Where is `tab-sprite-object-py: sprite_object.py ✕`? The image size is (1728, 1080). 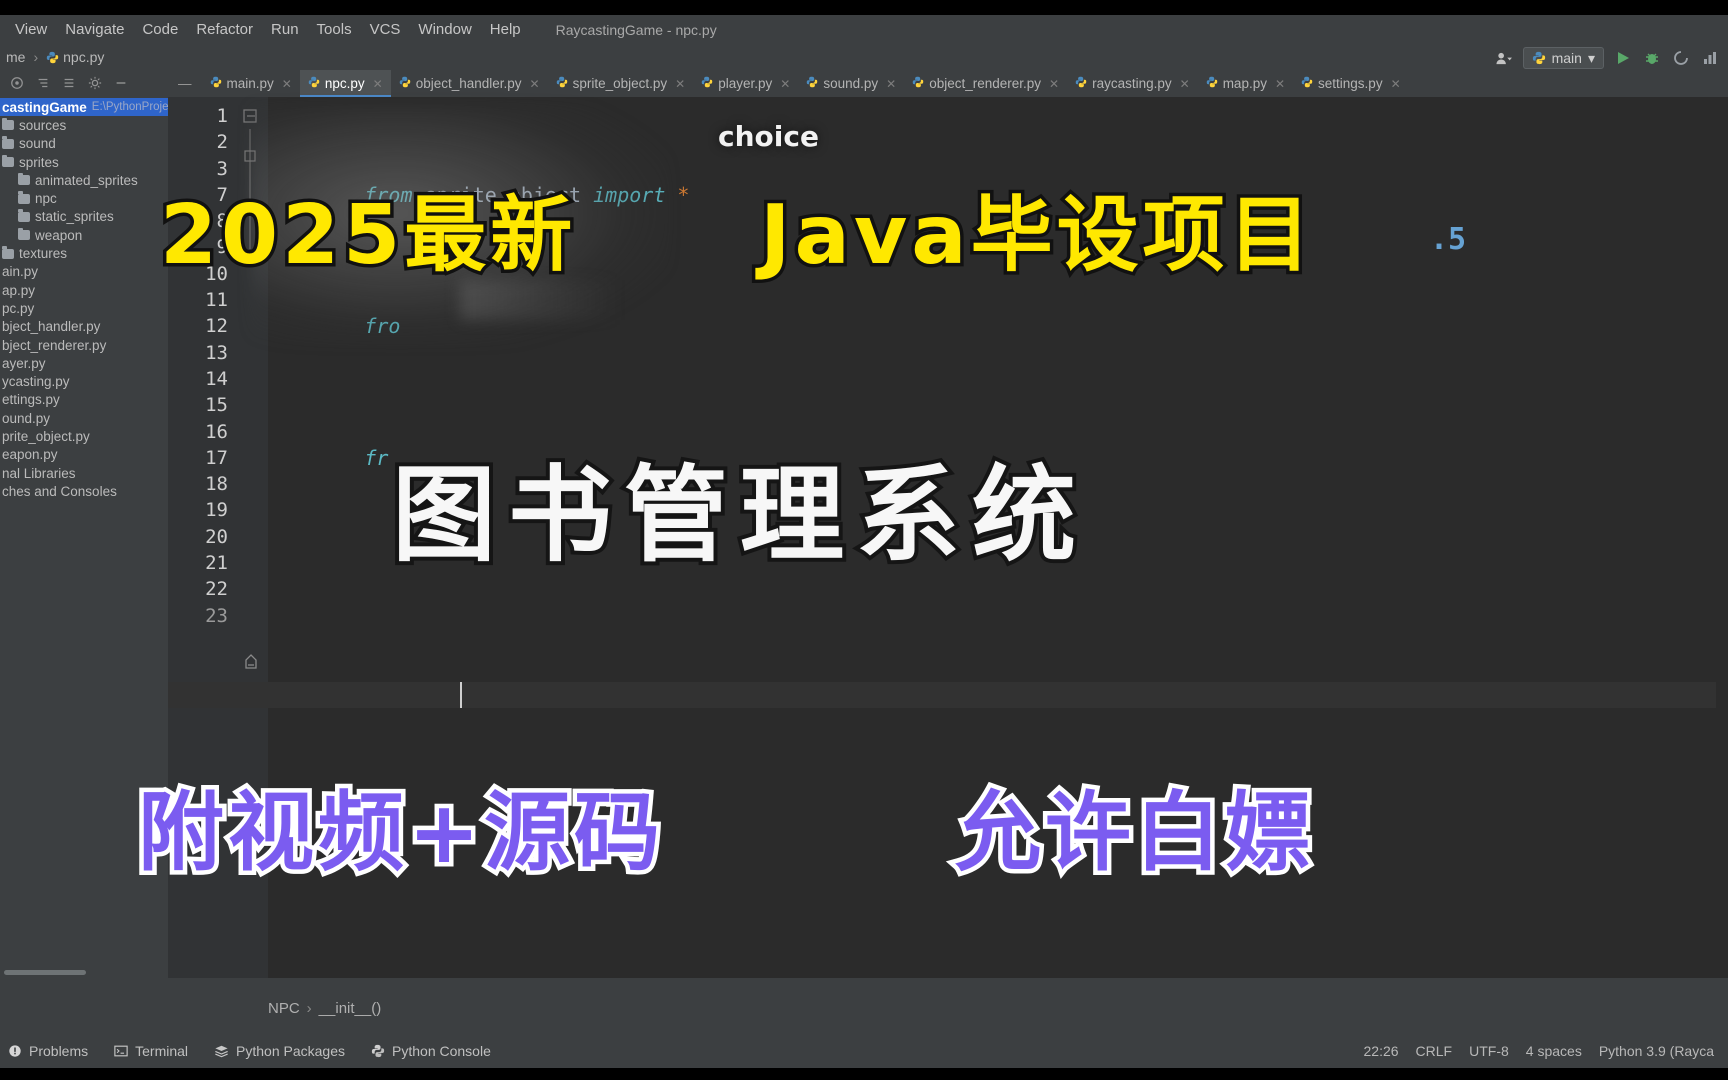
tab-sprite-object-py: sprite_object.py ✕ is located at coordinates (621, 83).